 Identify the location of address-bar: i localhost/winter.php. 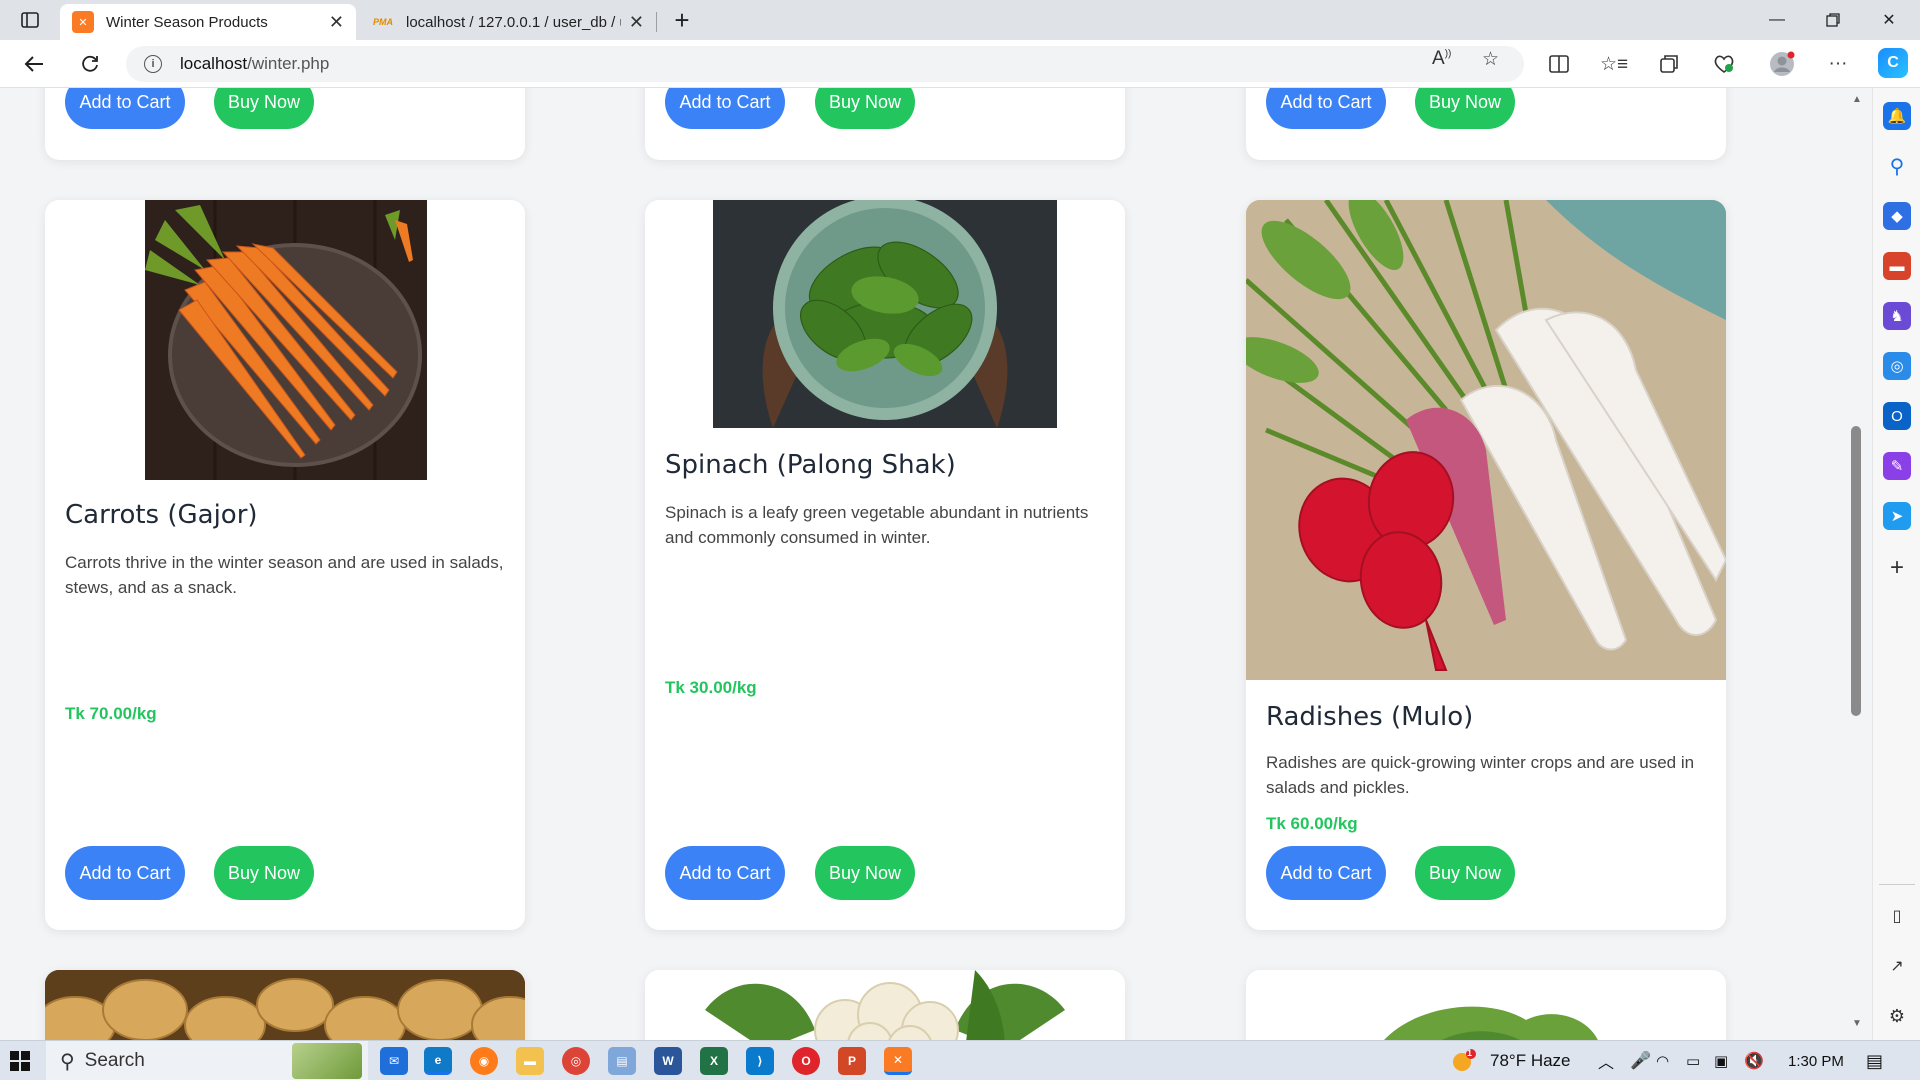
(825, 64).